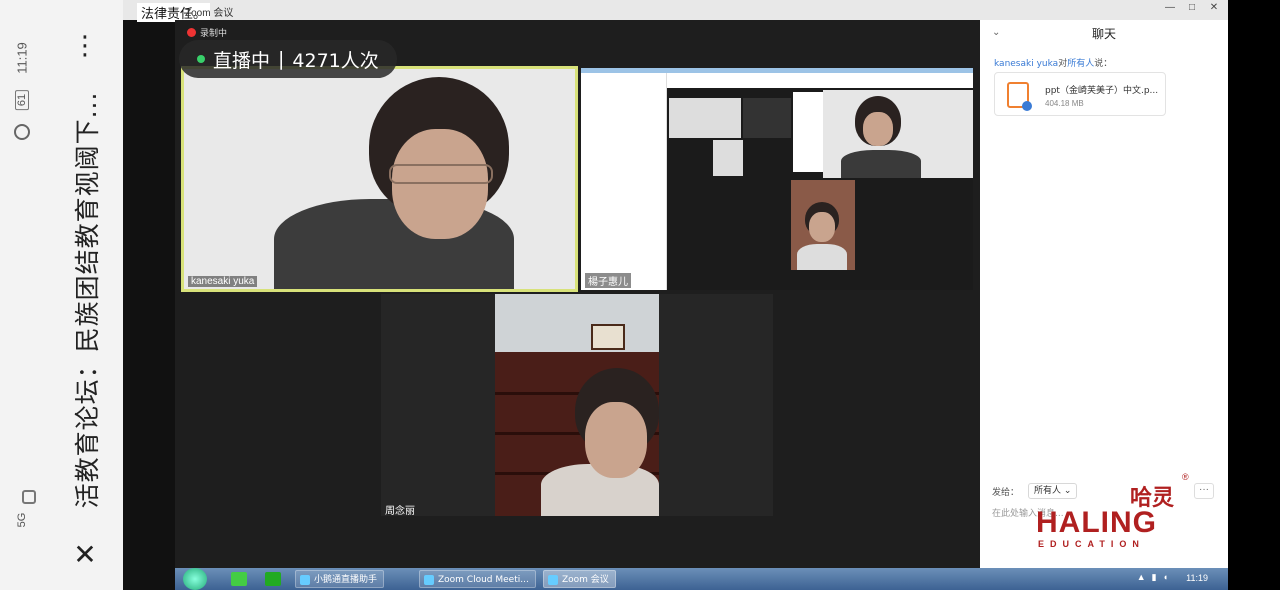 This screenshot has height=590, width=1280. Describe the element at coordinates (214, 33) in the screenshot. I see `recording-label: 录制中` at that location.